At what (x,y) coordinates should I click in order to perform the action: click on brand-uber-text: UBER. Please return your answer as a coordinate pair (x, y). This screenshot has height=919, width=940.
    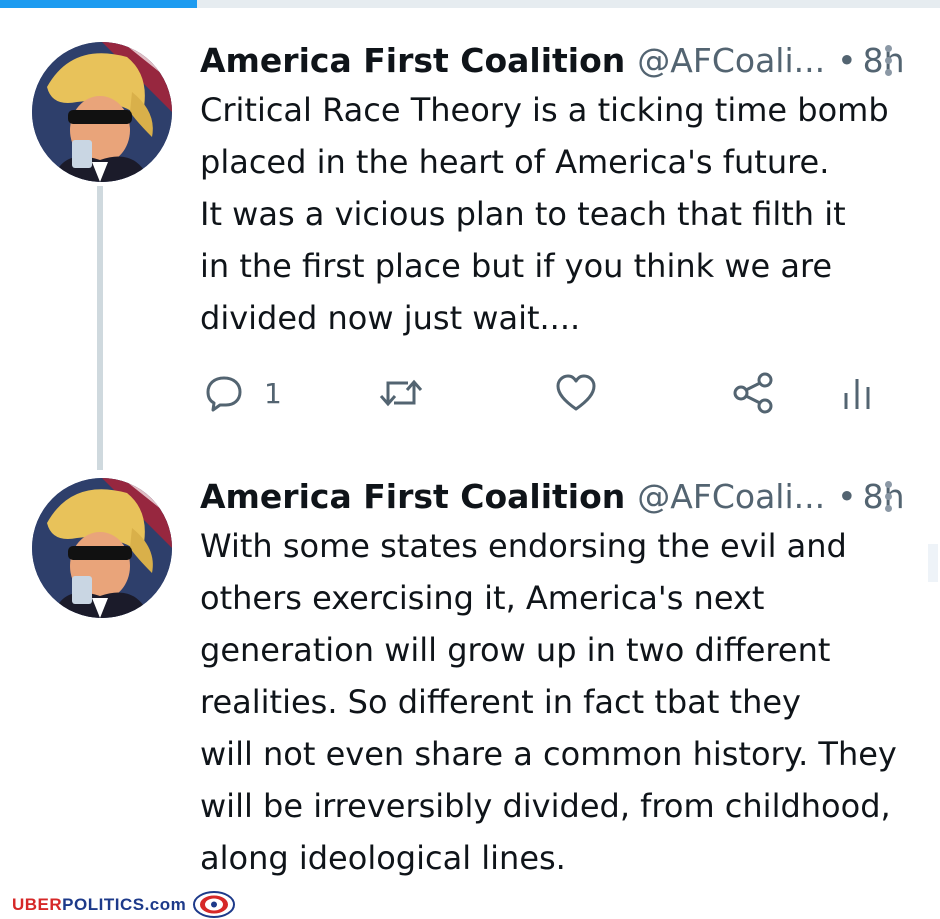
    Looking at the image, I should click on (37, 904).